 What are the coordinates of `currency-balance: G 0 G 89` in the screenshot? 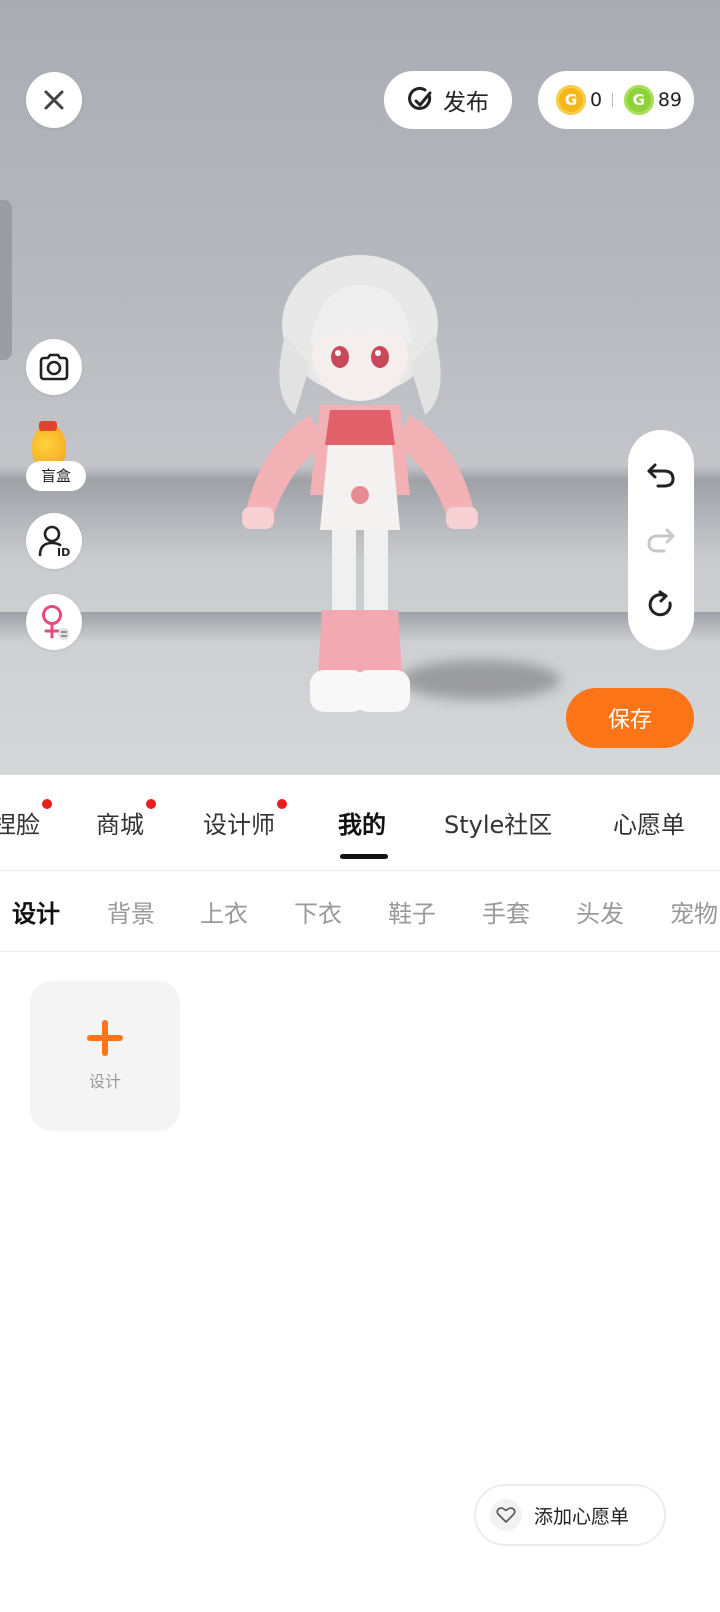 It's located at (616, 100).